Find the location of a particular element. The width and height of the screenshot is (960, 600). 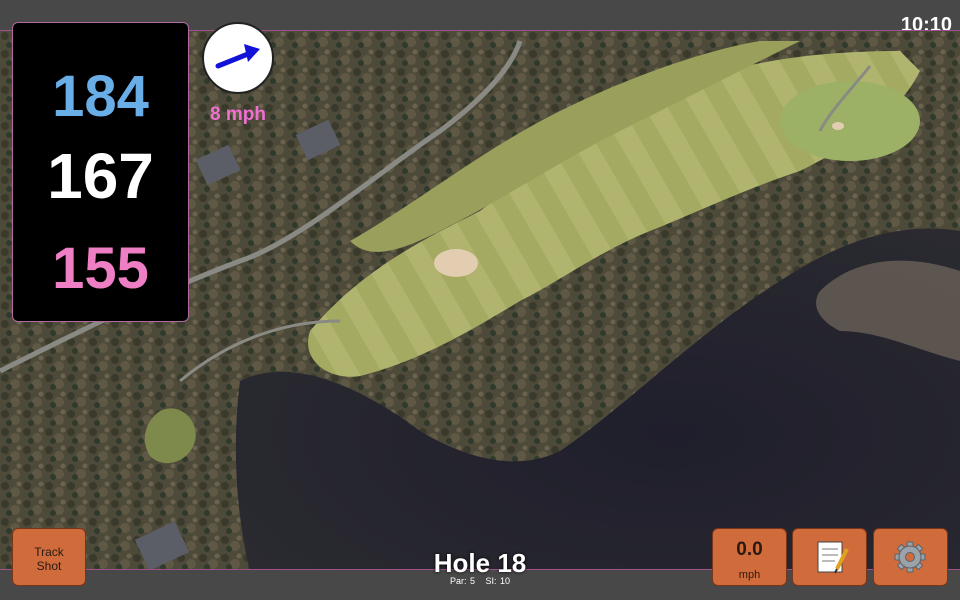

distance-panel: 184 167 155 is located at coordinates (100, 172).